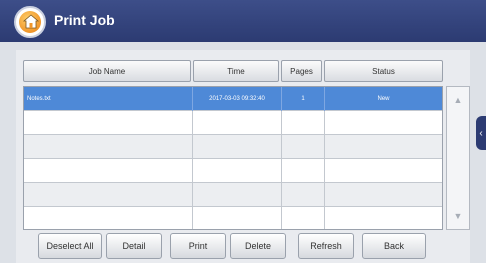 This screenshot has width=486, height=263. What do you see at coordinates (458, 158) in the screenshot?
I see `table-scrollbar: ▲ ▼` at bounding box center [458, 158].